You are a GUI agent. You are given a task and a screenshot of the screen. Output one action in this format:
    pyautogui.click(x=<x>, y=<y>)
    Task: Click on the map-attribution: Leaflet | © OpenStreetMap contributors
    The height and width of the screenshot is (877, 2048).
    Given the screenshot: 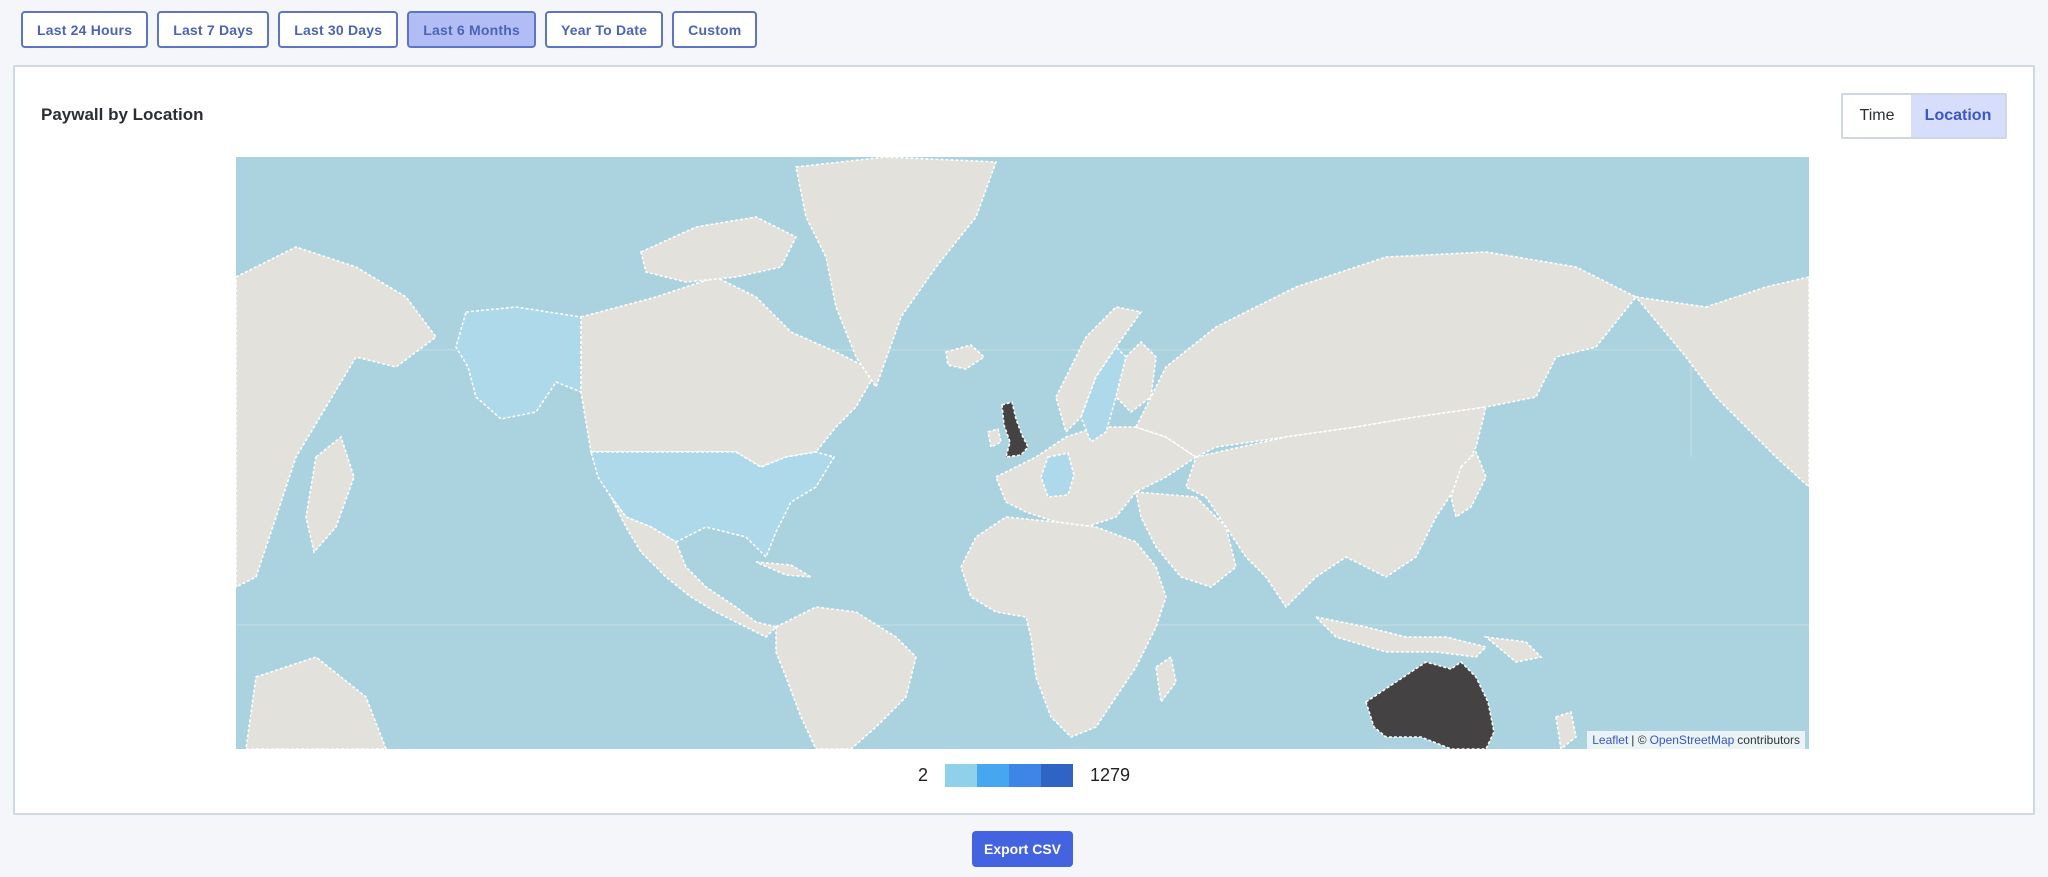 What is the action you would take?
    pyautogui.click(x=1696, y=740)
    